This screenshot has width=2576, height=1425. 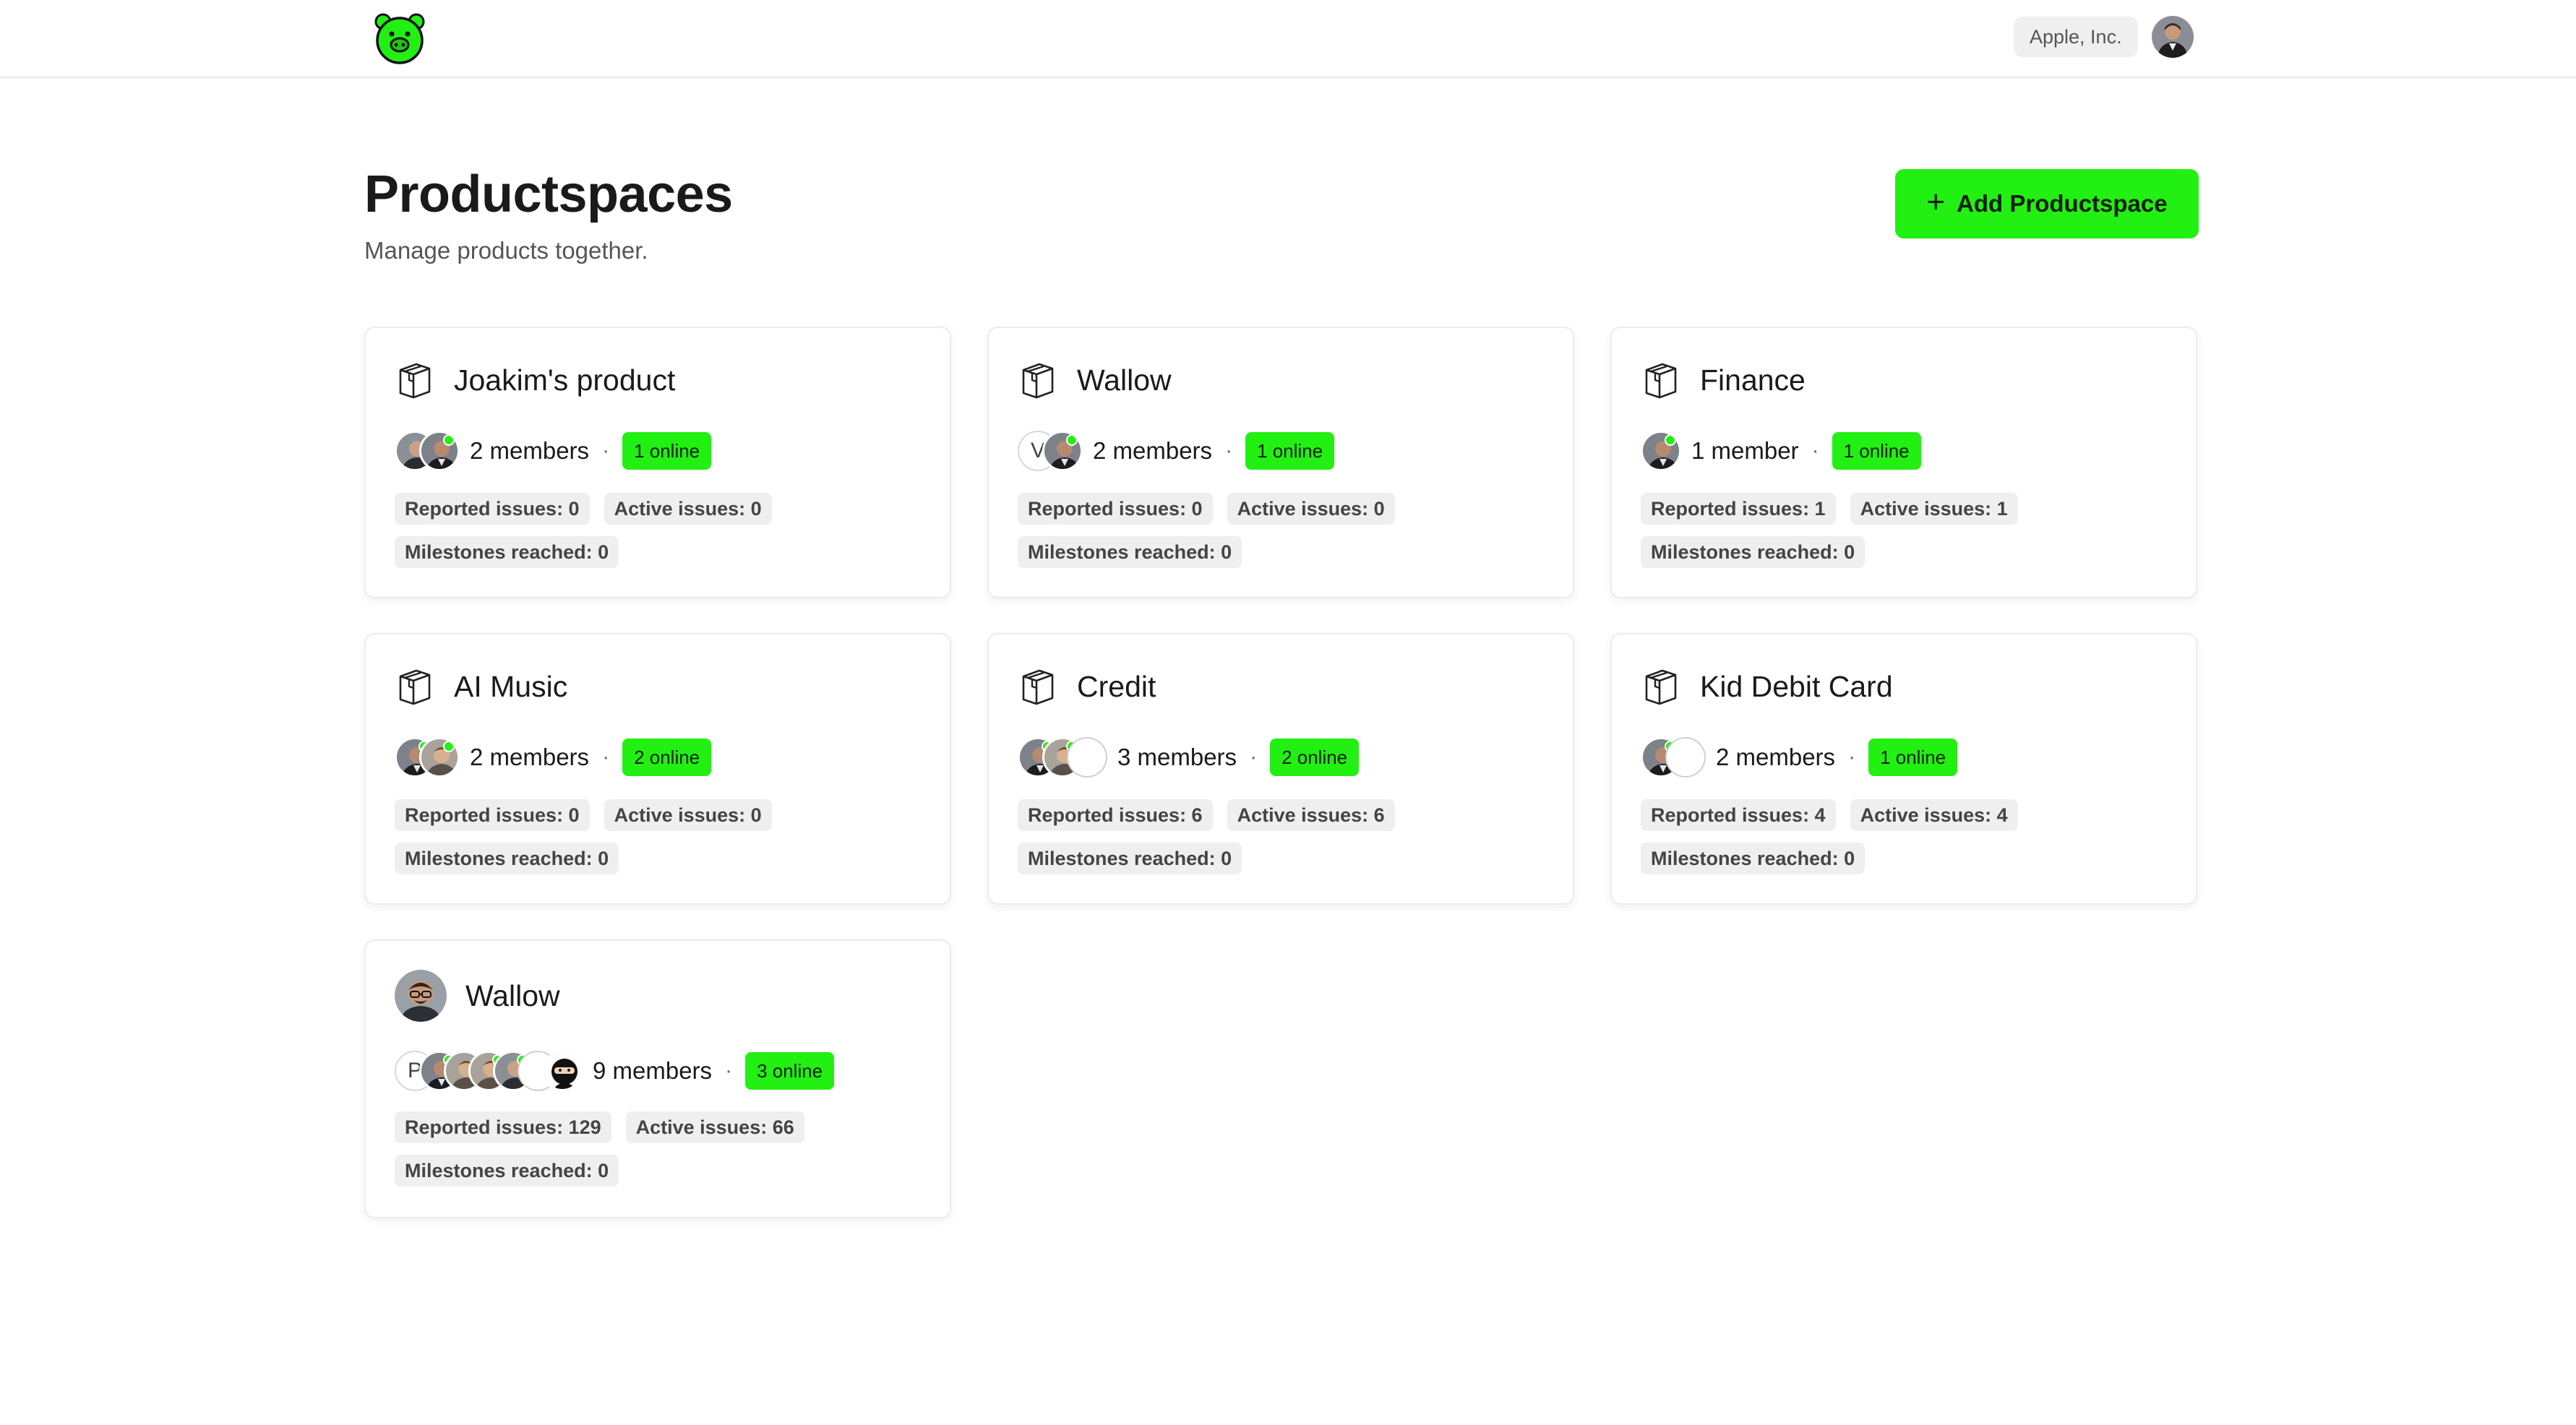 I want to click on productspace-title: Joakim's product, so click(x=565, y=380).